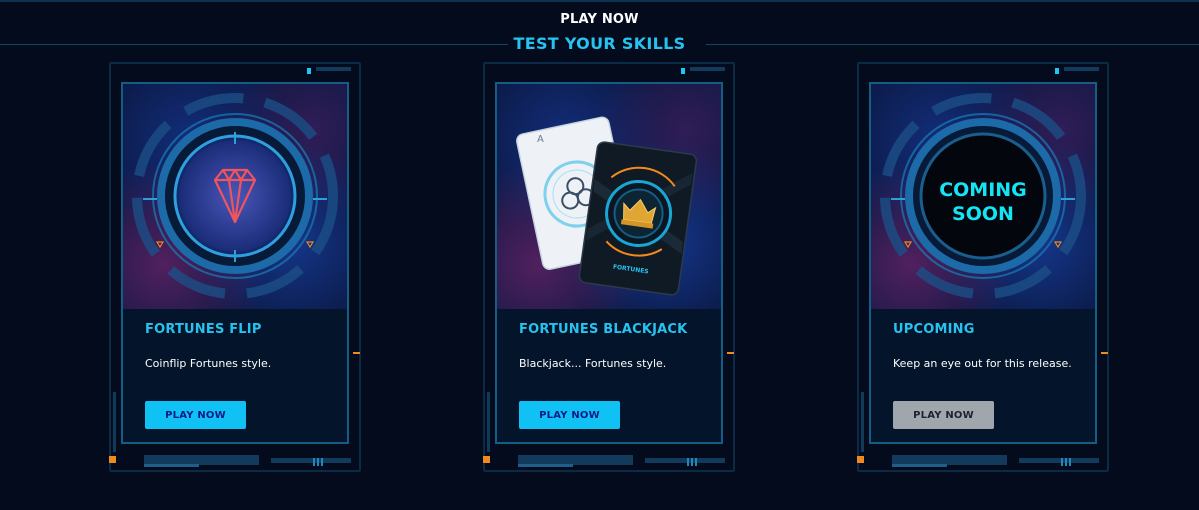  What do you see at coordinates (943, 415) in the screenshot?
I see `play-now-button-disabled: PLAY NOW` at bounding box center [943, 415].